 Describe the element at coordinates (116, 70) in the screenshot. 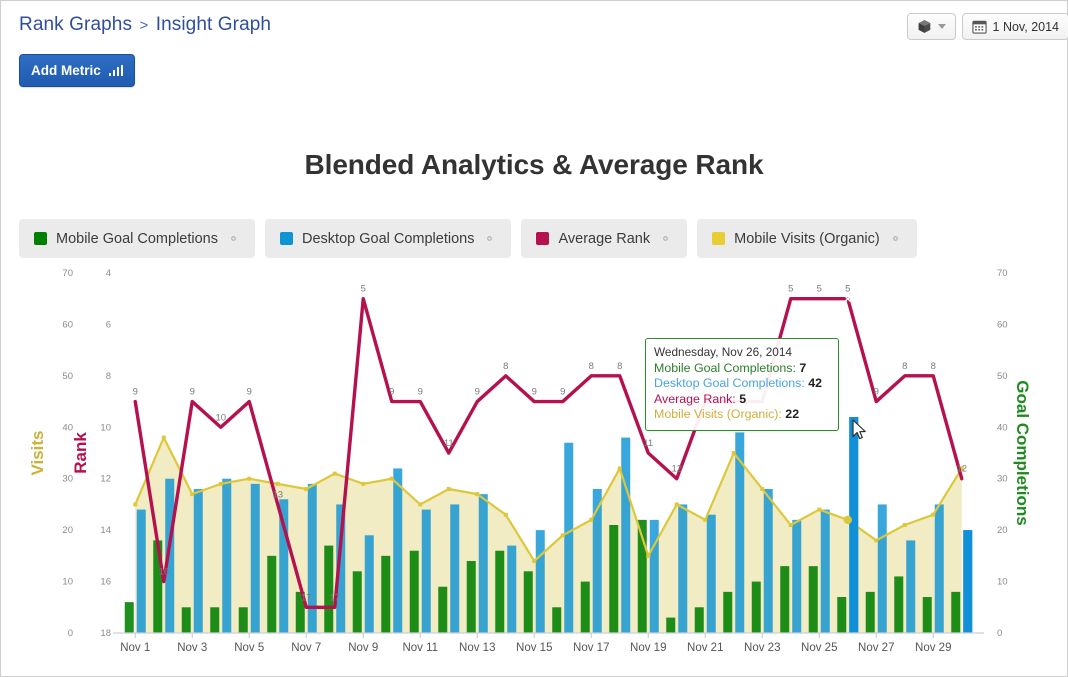

I see `bar-chart-icon` at that location.